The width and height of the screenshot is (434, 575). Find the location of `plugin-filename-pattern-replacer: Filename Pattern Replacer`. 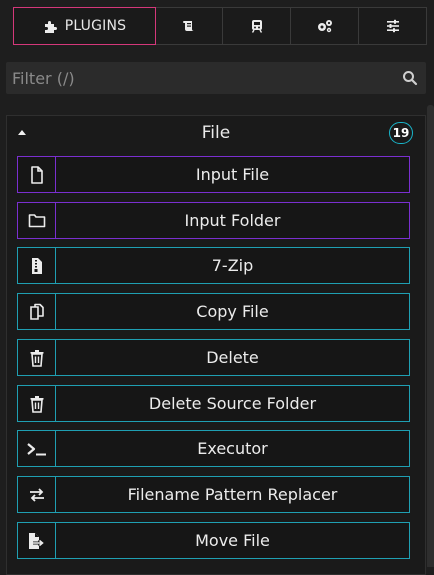

plugin-filename-pattern-replacer: Filename Pattern Replacer is located at coordinates (213, 494).